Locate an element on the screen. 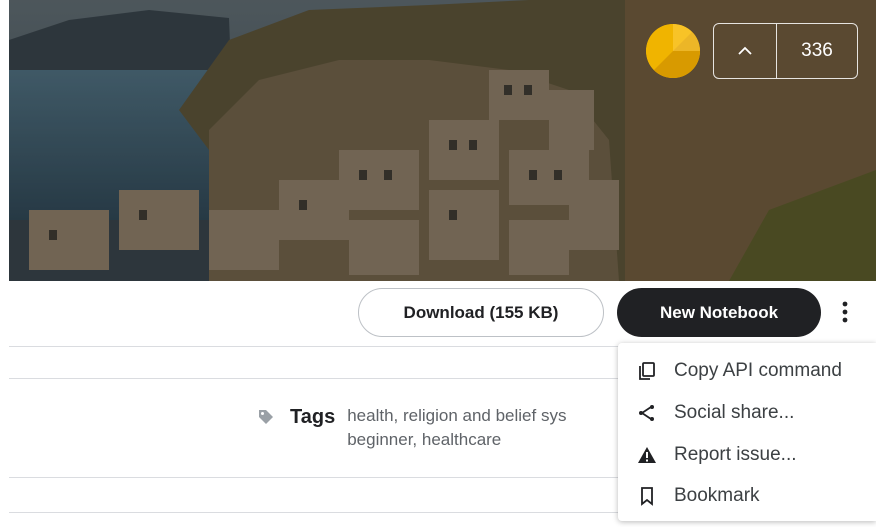 This screenshot has height=527, width=876. menu-item-label: Copy API command is located at coordinates (758, 370).